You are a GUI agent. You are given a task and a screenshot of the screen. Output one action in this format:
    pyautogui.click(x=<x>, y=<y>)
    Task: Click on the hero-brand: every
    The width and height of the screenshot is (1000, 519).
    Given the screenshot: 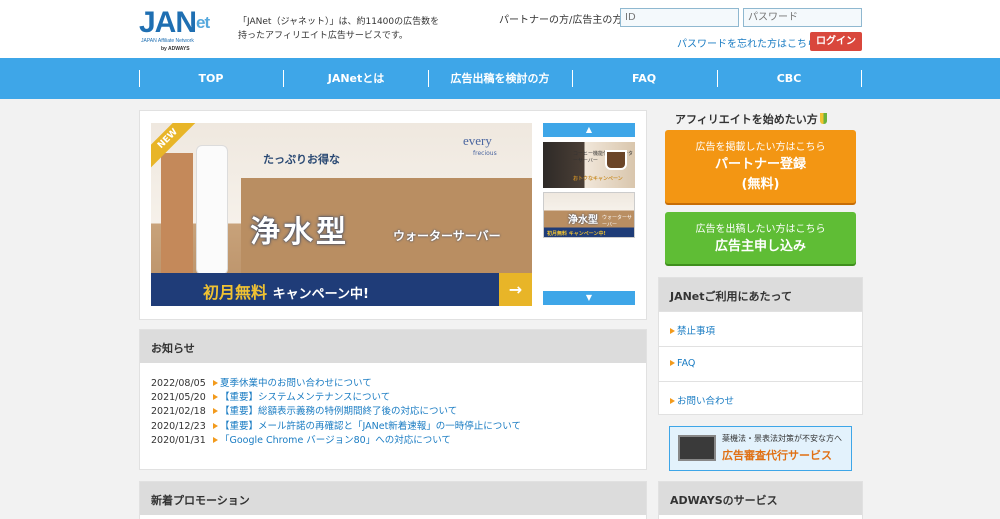 What is the action you would take?
    pyautogui.click(x=477, y=140)
    